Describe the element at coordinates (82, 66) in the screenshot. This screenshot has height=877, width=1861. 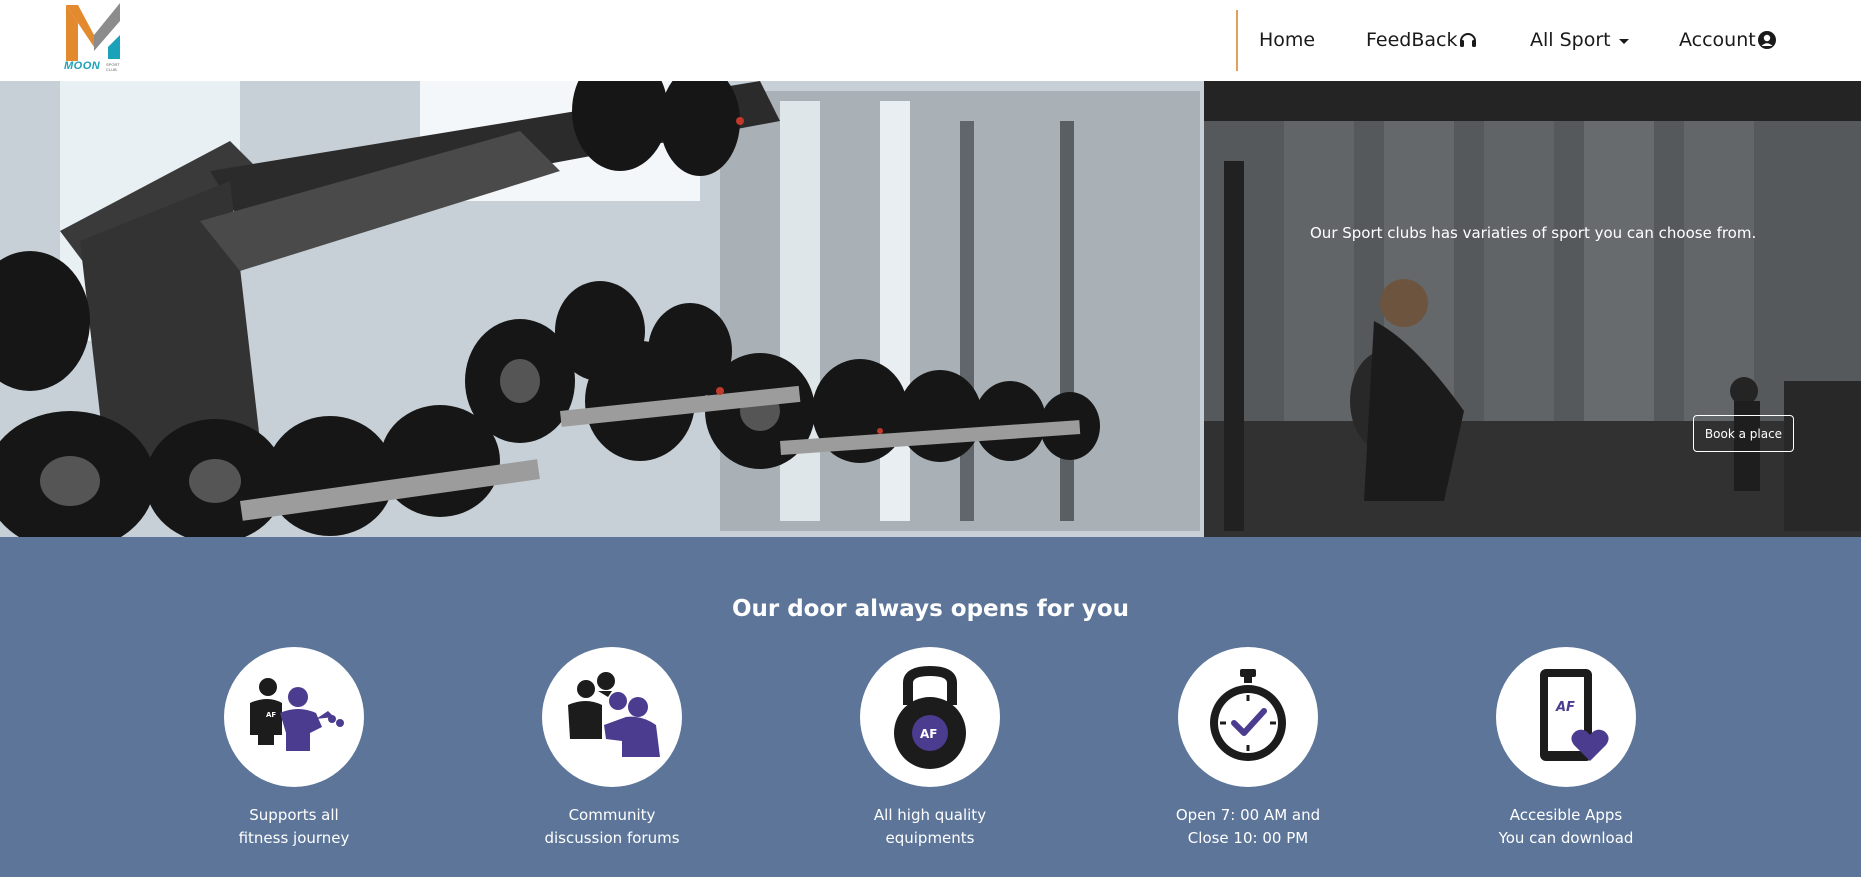
I see `logo-wordmark: MOON` at that location.